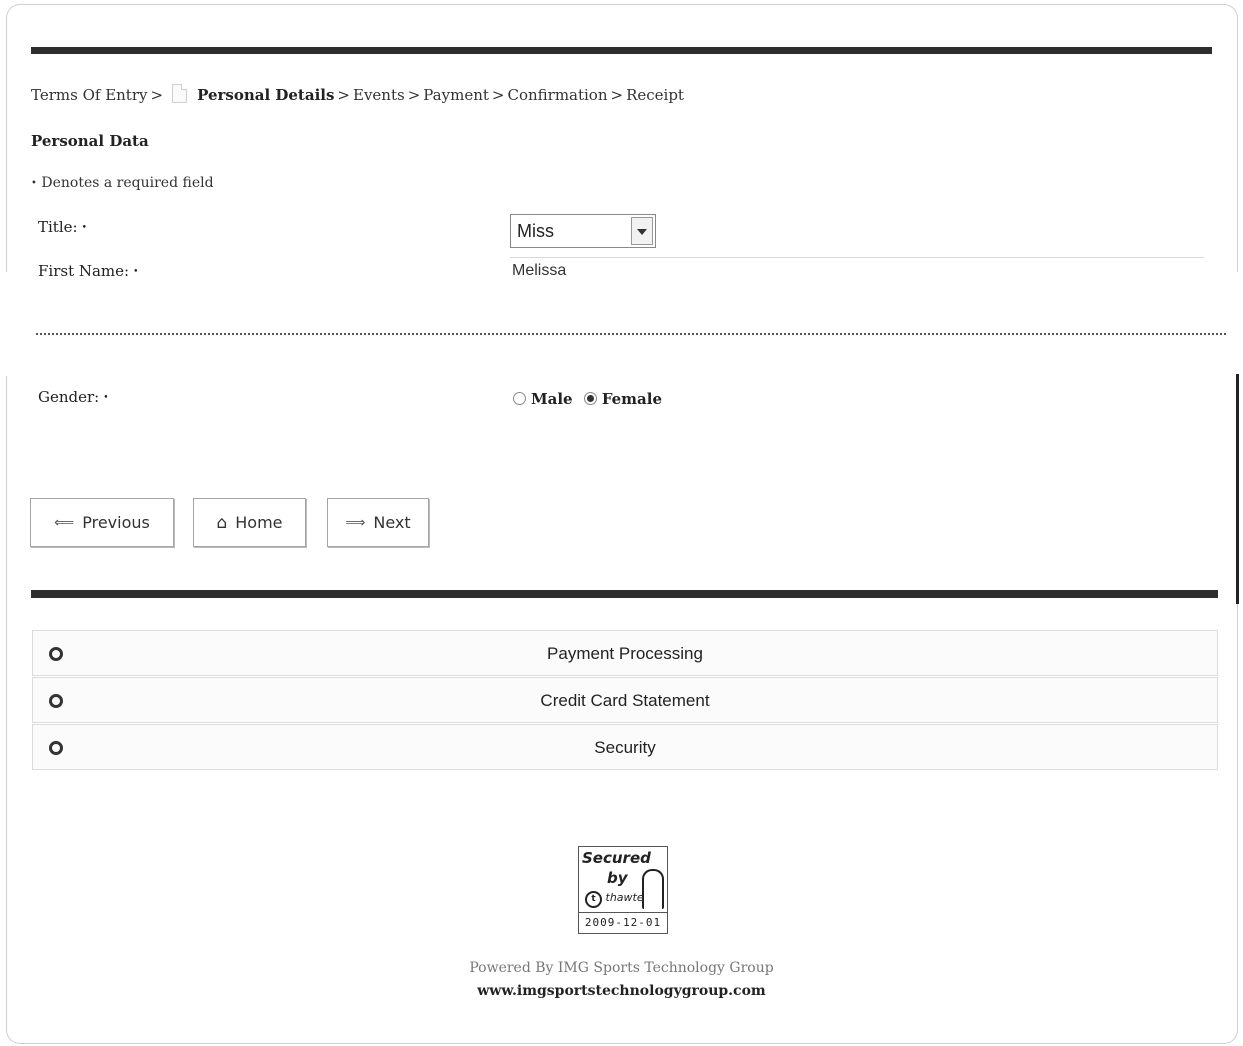  What do you see at coordinates (535, 231) in the screenshot?
I see `title-select-value: Miss` at bounding box center [535, 231].